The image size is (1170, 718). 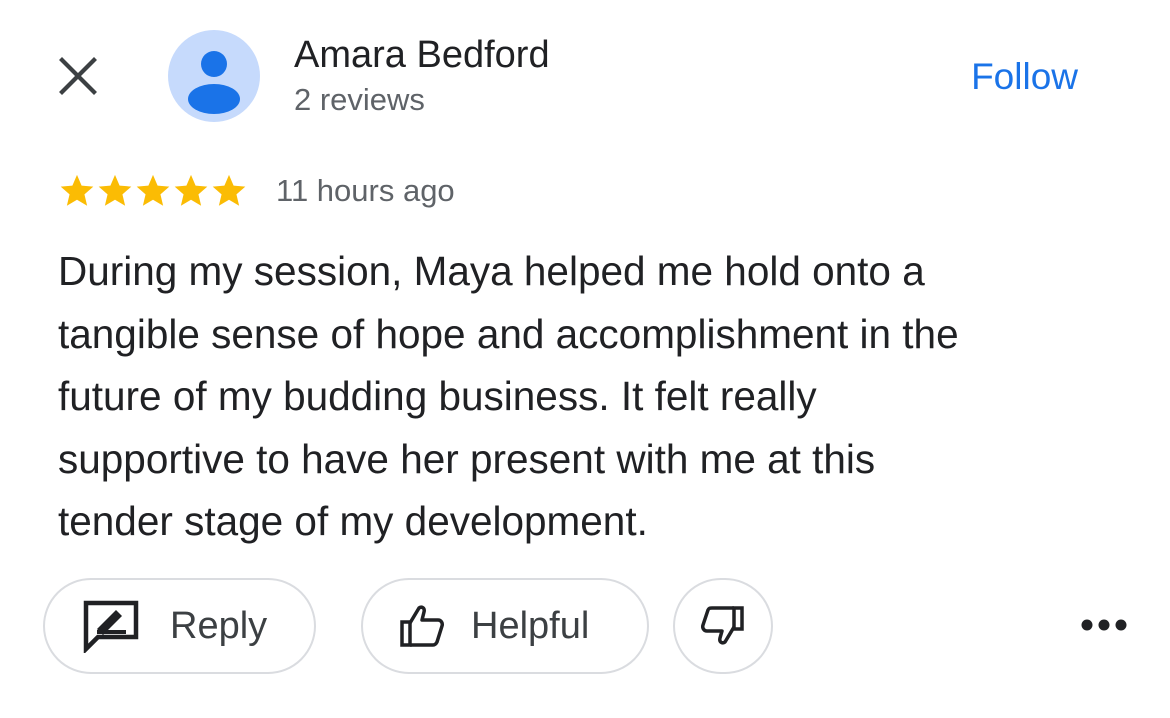 I want to click on reply-button: Reply, so click(x=179, y=626).